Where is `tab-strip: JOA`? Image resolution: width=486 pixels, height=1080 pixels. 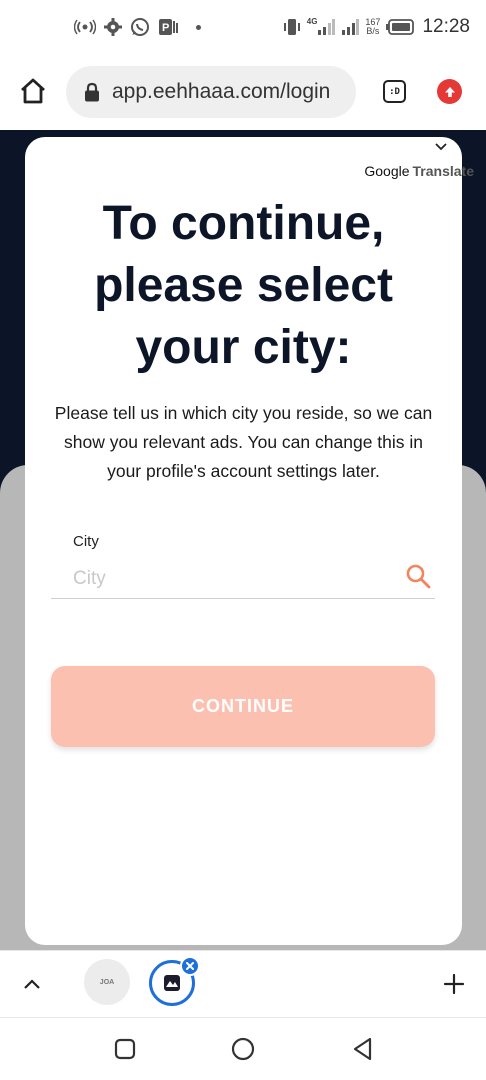
tab-strip: JOA is located at coordinates (243, 984).